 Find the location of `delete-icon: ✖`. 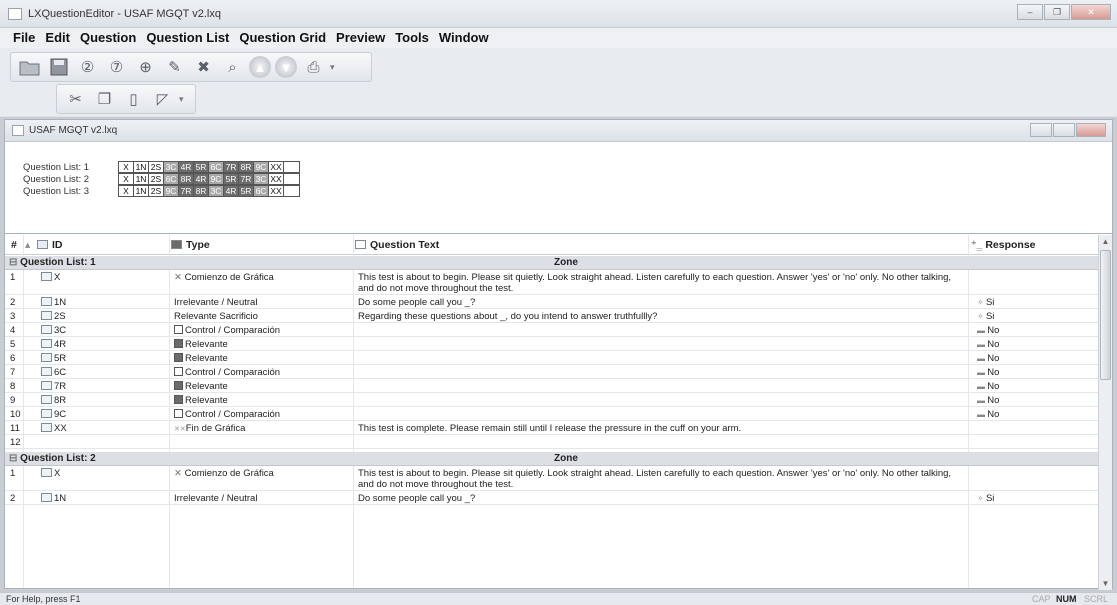

delete-icon: ✖ is located at coordinates (203, 67).